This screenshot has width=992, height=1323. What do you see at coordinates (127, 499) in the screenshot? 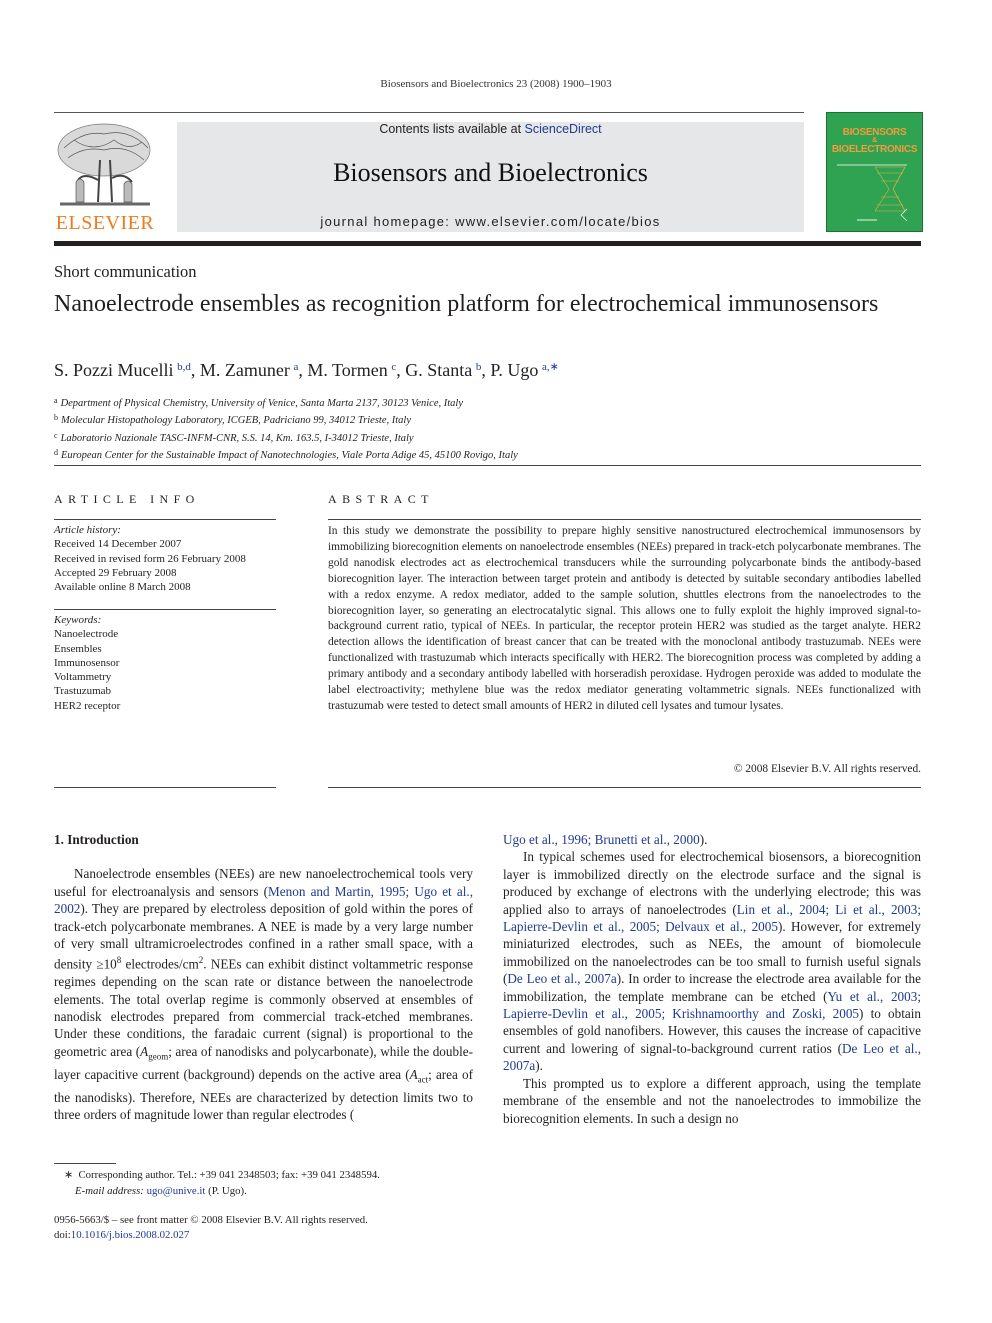
I see `article-info-heading: ARTICLE INFO` at bounding box center [127, 499].